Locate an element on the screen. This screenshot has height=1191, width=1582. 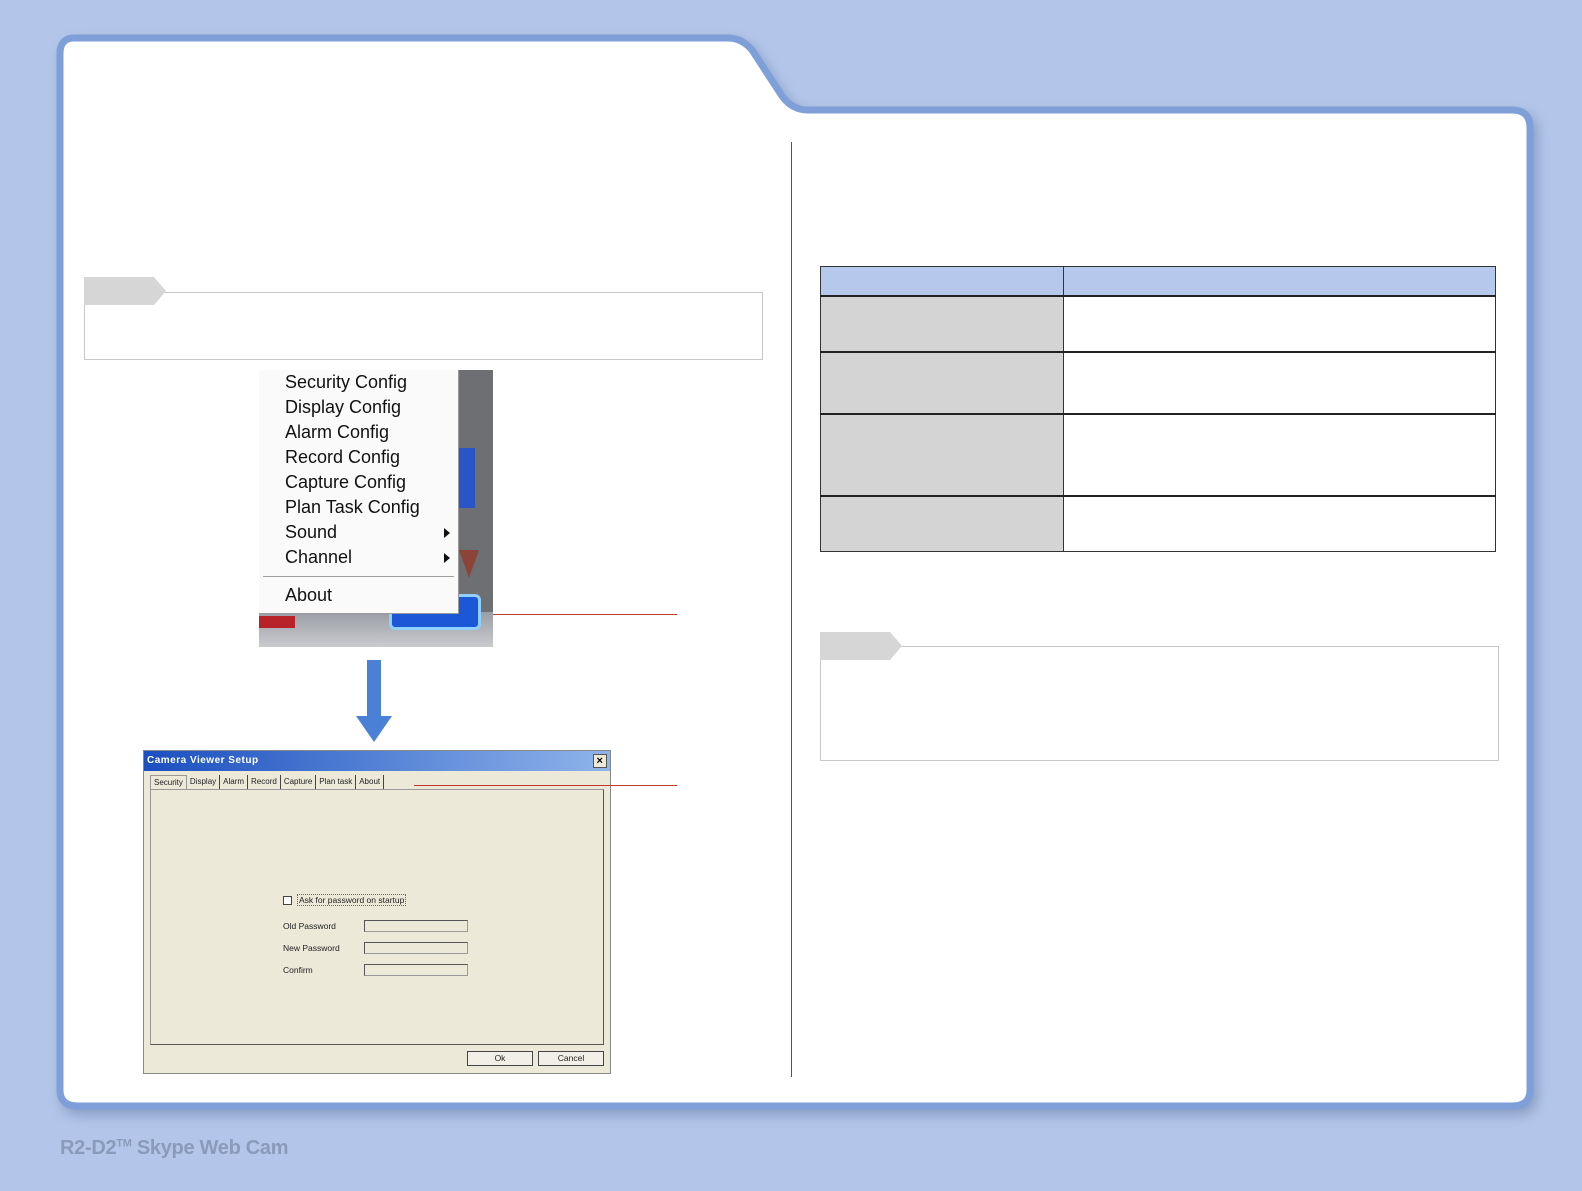
note-tab-left is located at coordinates (125, 291).